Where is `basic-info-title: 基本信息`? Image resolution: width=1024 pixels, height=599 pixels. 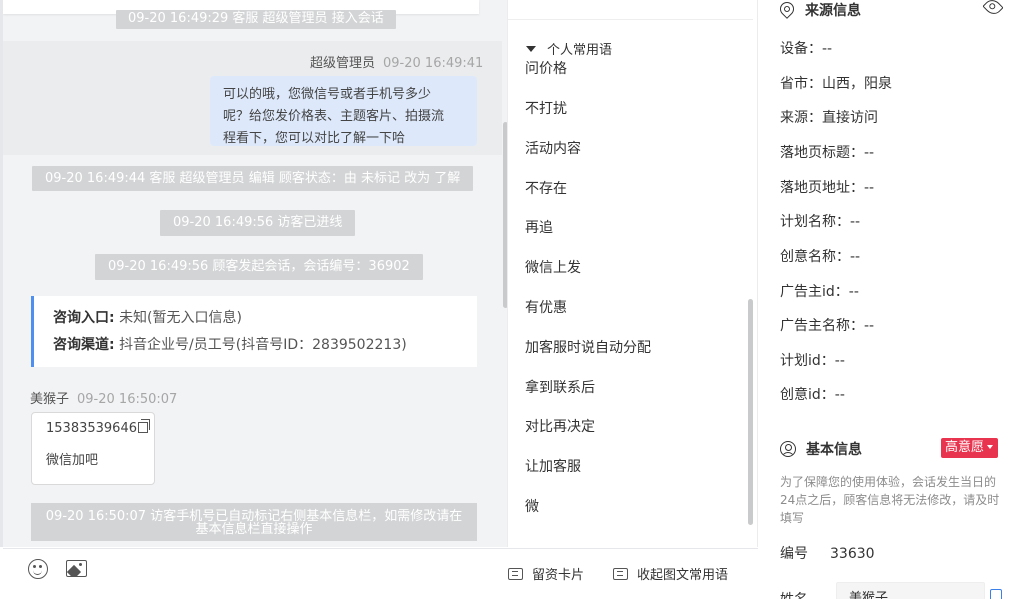 basic-info-title: 基本信息 is located at coordinates (834, 450).